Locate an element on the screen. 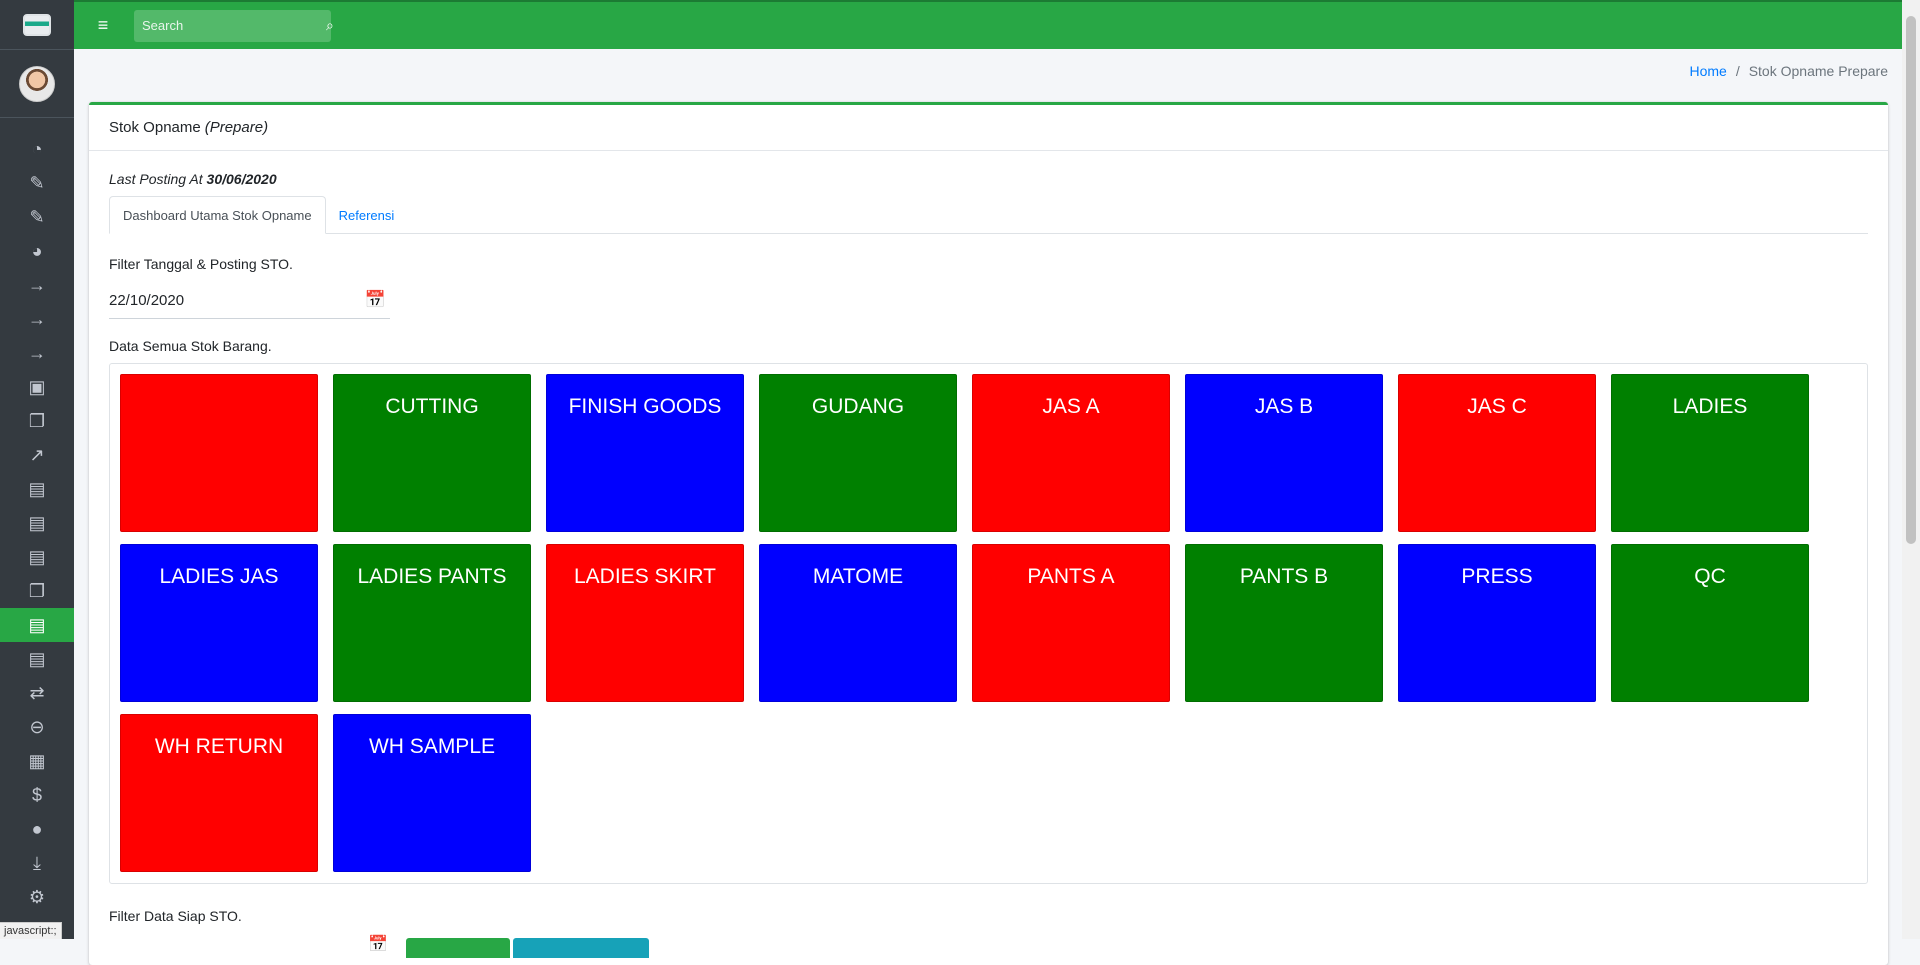 This screenshot has height=965, width=1920. sidebar-item-download: ⤓ is located at coordinates (37, 863).